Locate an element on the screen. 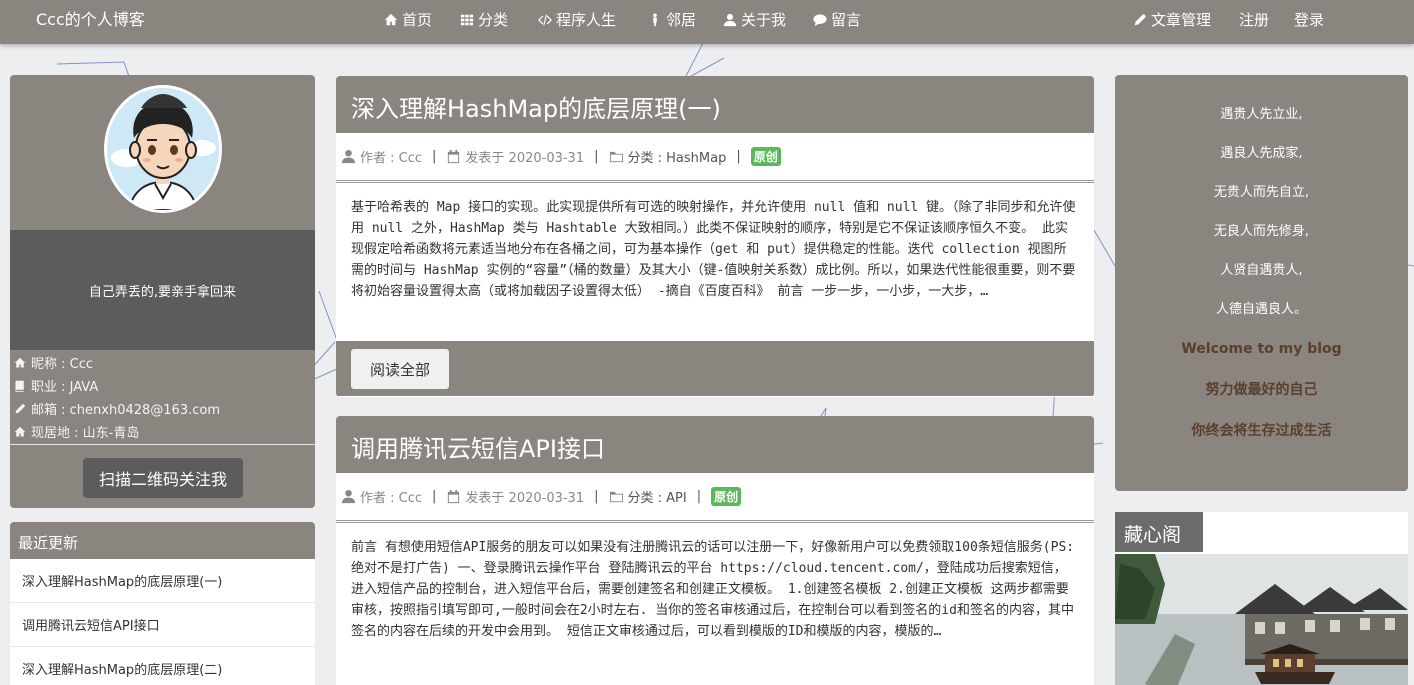 The height and width of the screenshot is (685, 1414). person-standing-icon is located at coordinates (655, 20).